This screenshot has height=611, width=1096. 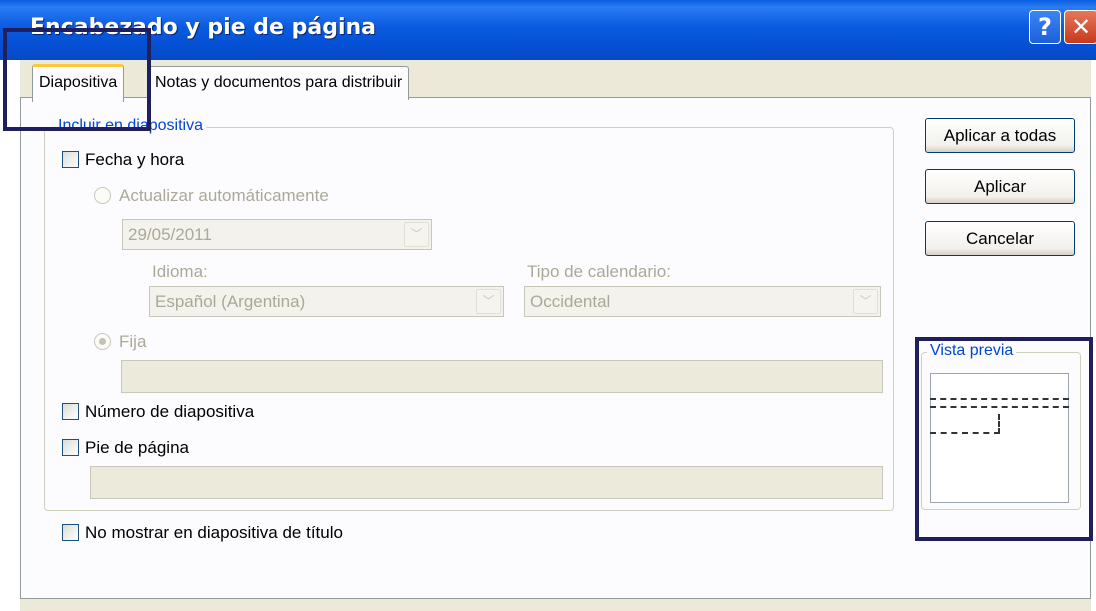 What do you see at coordinates (999, 438) in the screenshot?
I see `preview-area` at bounding box center [999, 438].